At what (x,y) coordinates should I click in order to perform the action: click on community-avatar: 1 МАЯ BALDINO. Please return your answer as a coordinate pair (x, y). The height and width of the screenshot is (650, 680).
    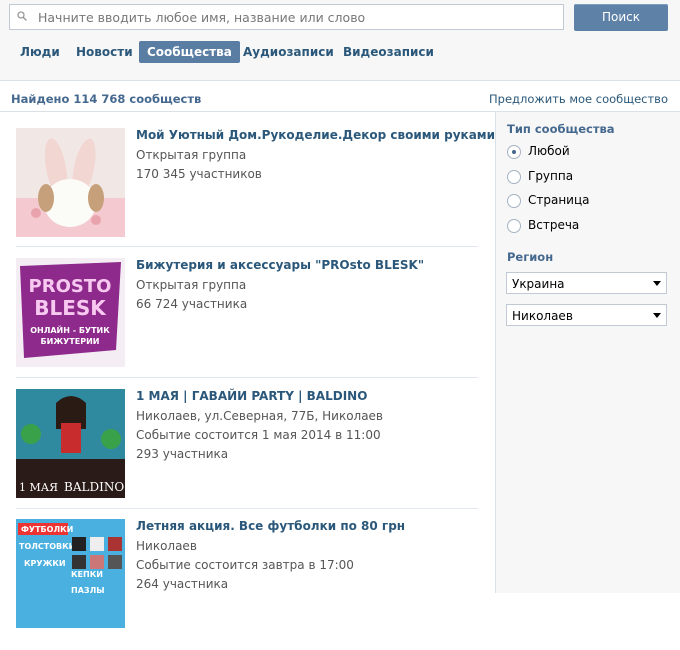
    Looking at the image, I should click on (70, 443).